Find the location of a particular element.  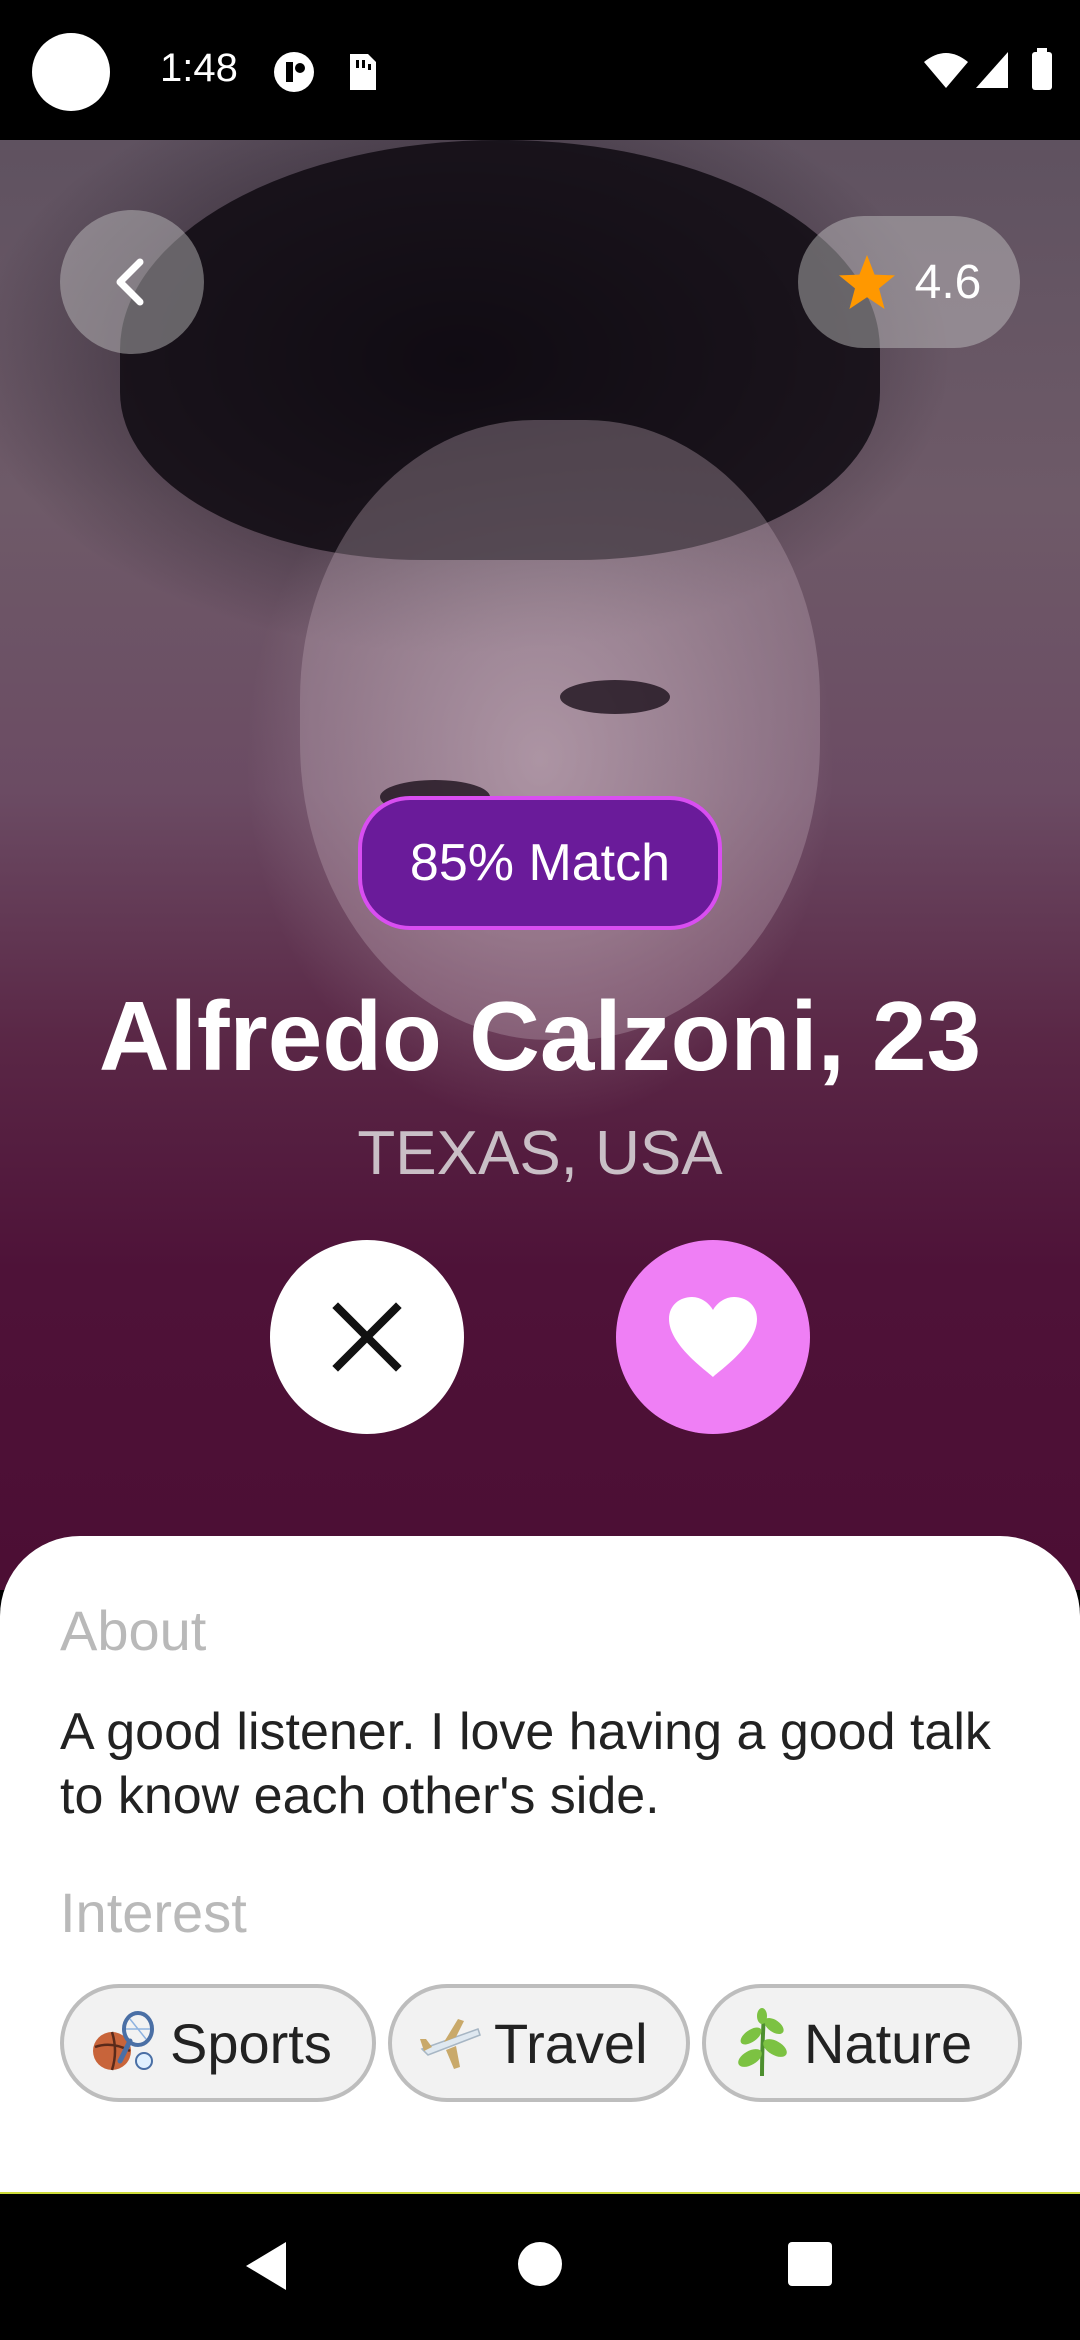

nav-home-icon is located at coordinates (540, 2264).